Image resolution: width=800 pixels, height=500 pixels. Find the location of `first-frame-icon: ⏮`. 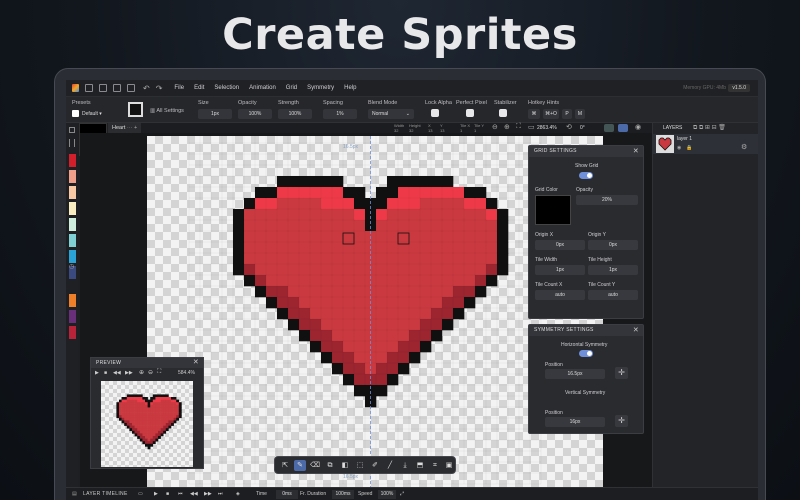

first-frame-icon: ⏮ is located at coordinates (180, 494).